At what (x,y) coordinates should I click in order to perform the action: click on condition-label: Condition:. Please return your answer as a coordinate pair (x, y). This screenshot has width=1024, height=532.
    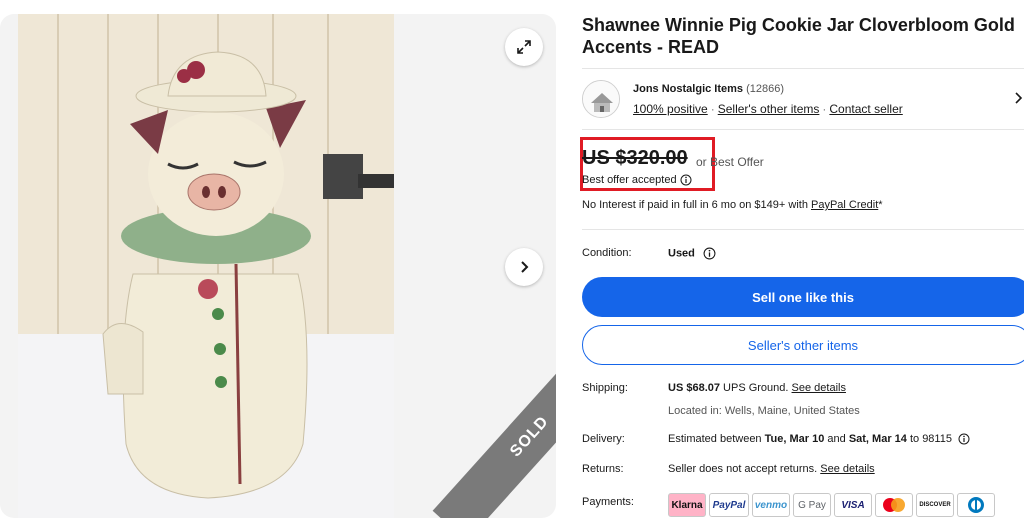
    Looking at the image, I should click on (607, 253).